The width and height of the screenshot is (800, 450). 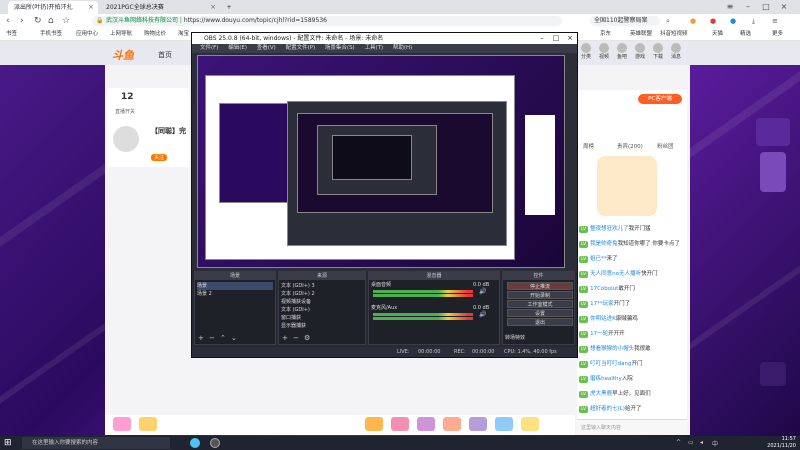 I want to click on search-icon: ⌕, so click(x=668, y=21).